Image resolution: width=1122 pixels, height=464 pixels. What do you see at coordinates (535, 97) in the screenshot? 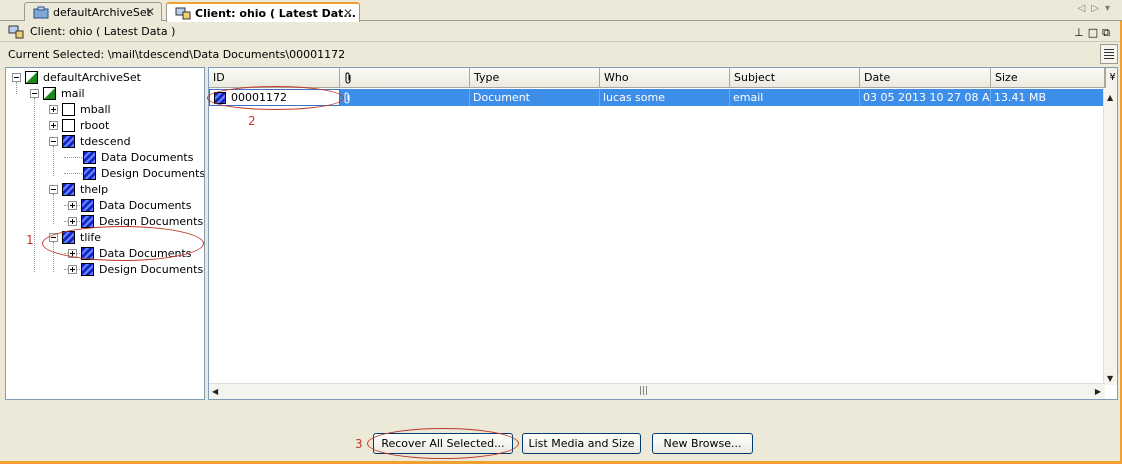
I see `cell-type: Document` at bounding box center [535, 97].